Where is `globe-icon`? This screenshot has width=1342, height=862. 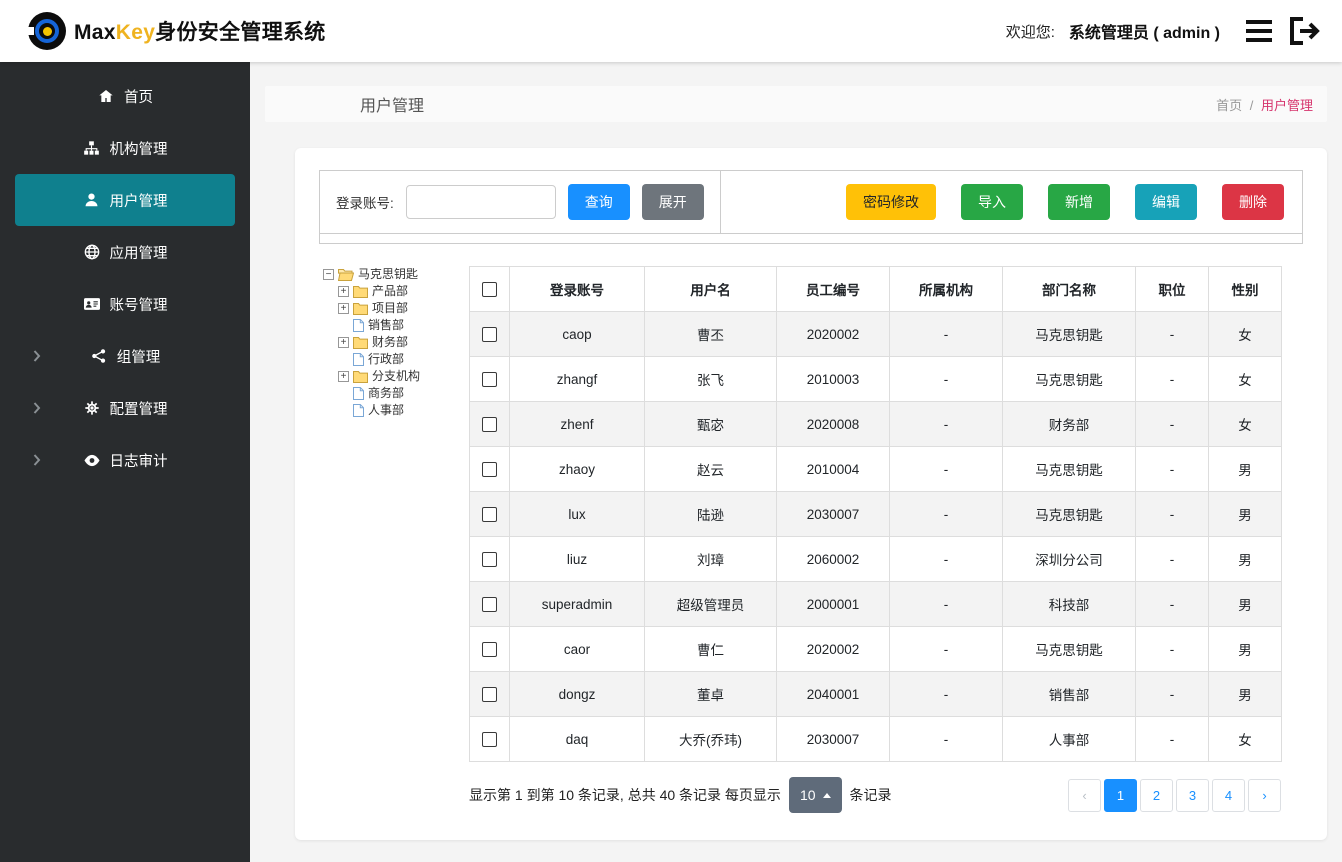 globe-icon is located at coordinates (92, 252).